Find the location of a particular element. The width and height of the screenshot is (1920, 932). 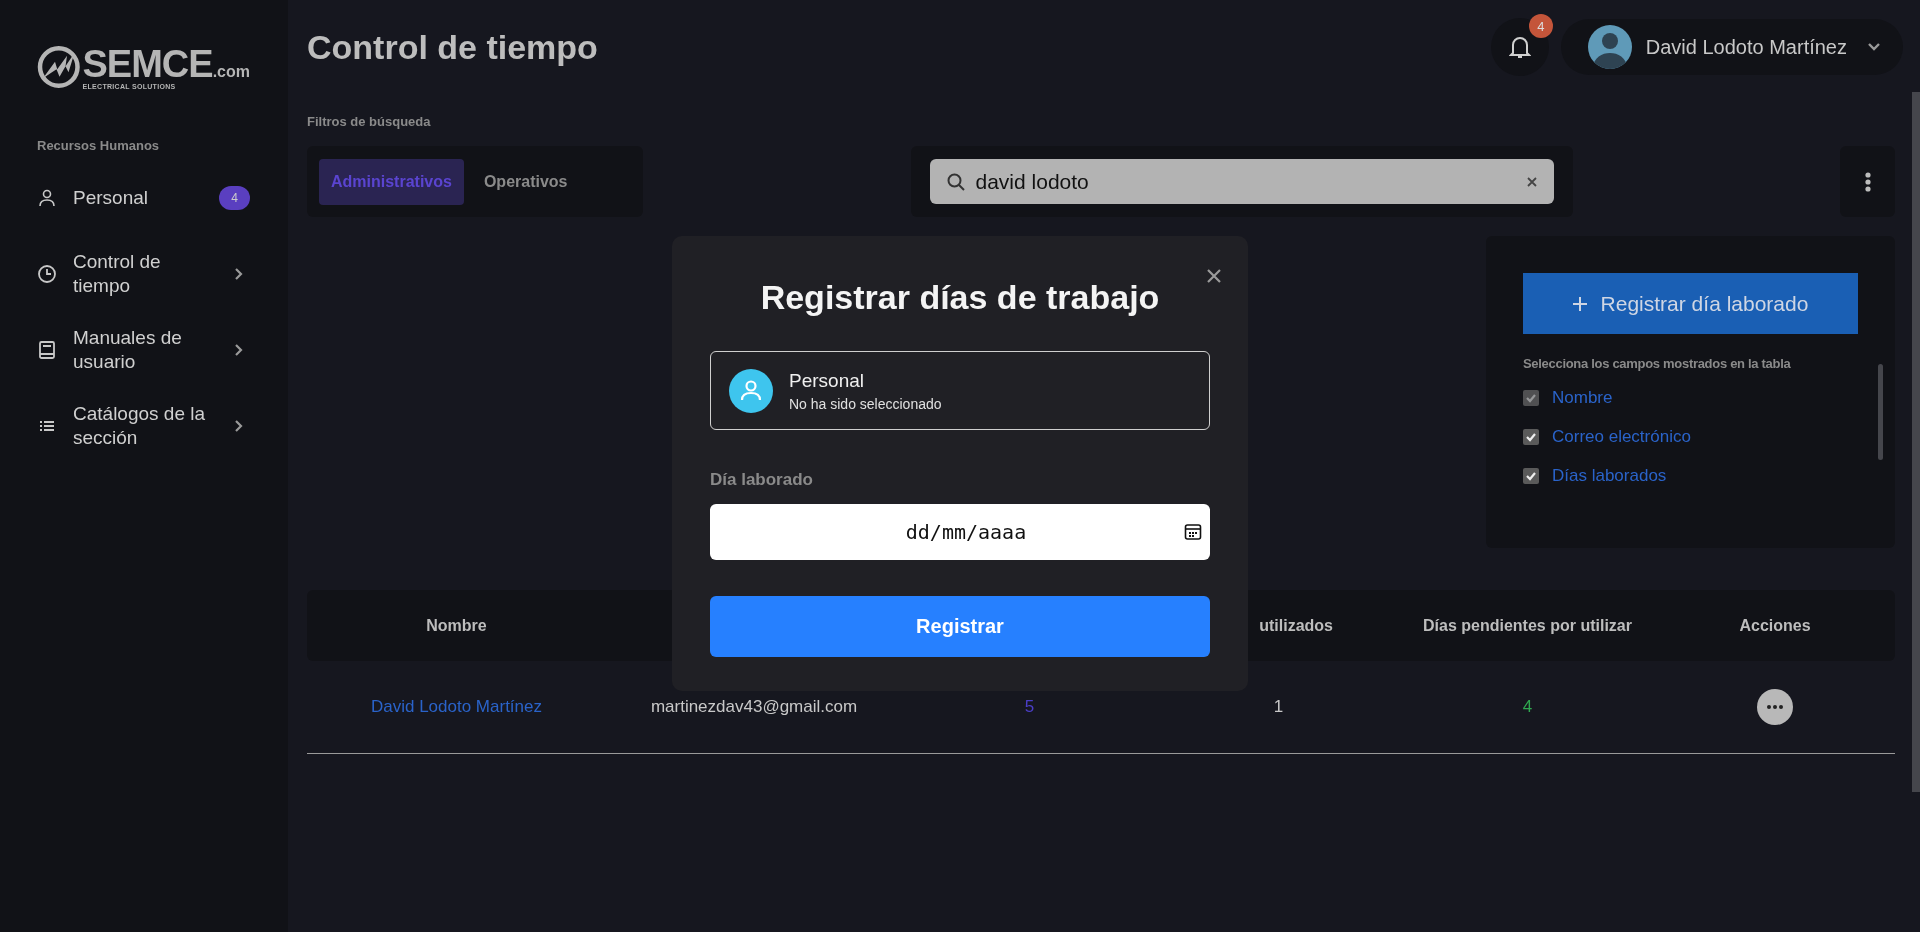

person-icon is located at coordinates (47, 198).